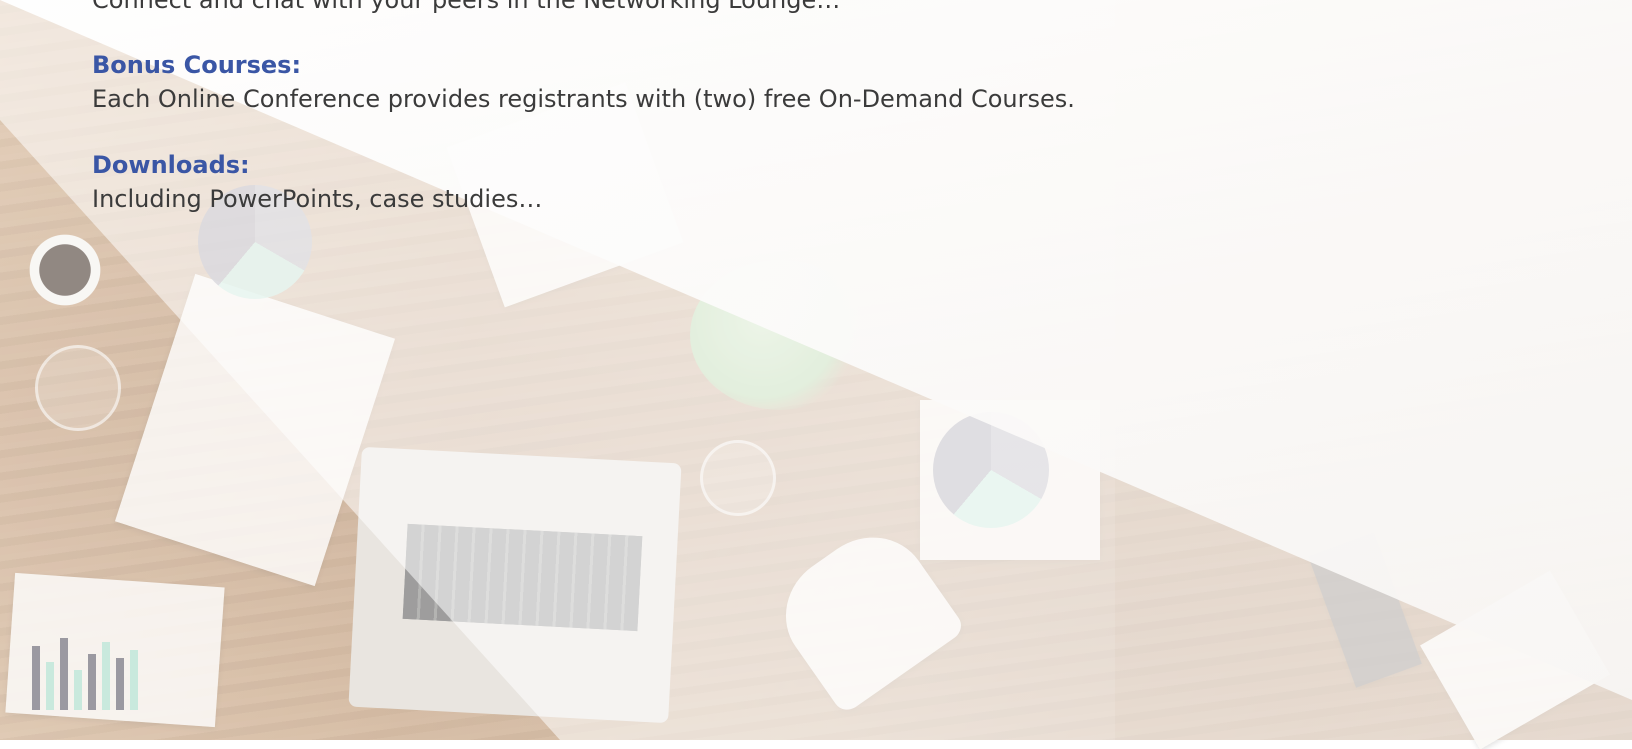 The height and width of the screenshot is (749, 1632). What do you see at coordinates (197, 65) in the screenshot?
I see `bonus-courses-heading: Bonus Courses:` at bounding box center [197, 65].